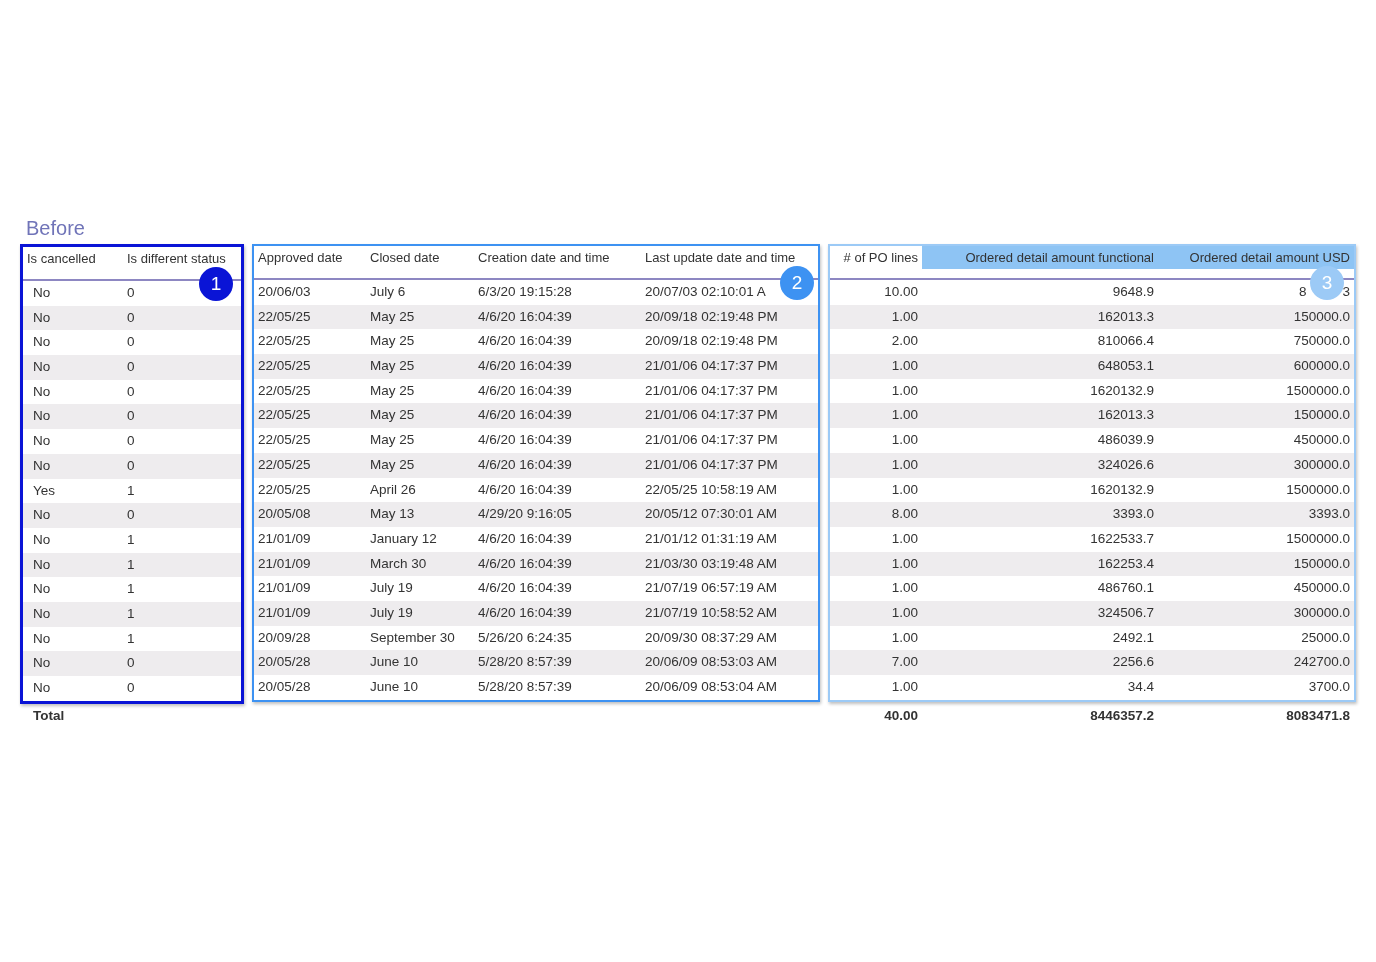 Image resolution: width=1376 pixels, height=962 pixels. I want to click on column-header: Is cancelled, so click(73, 258).